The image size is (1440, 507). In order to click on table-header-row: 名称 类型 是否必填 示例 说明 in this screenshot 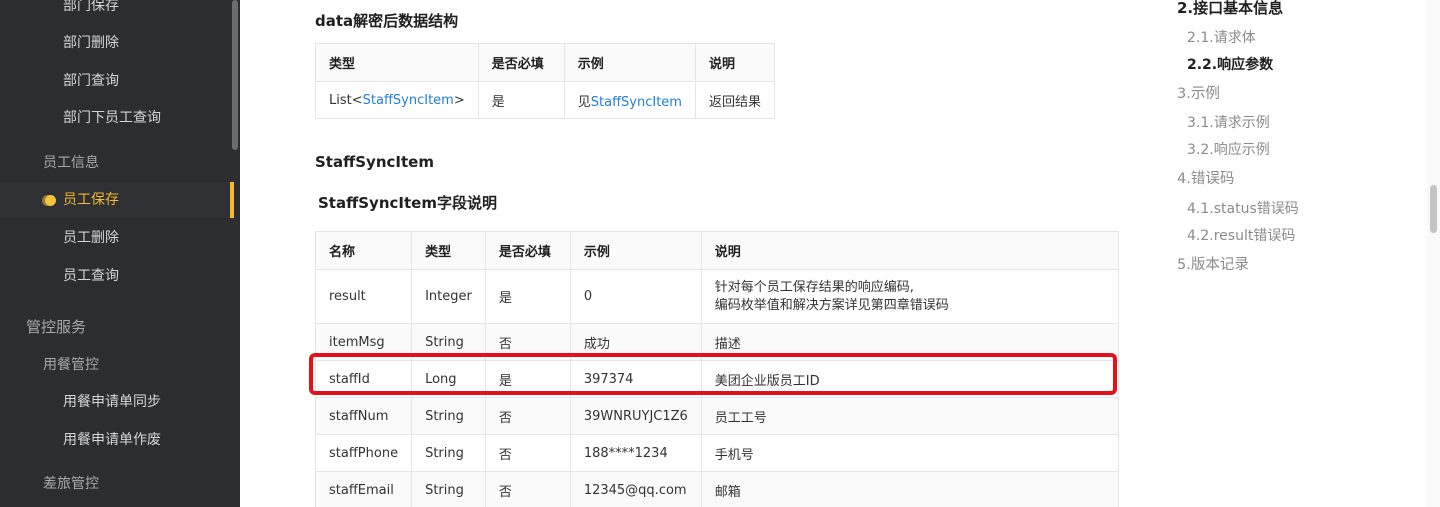, I will do `click(716, 250)`.